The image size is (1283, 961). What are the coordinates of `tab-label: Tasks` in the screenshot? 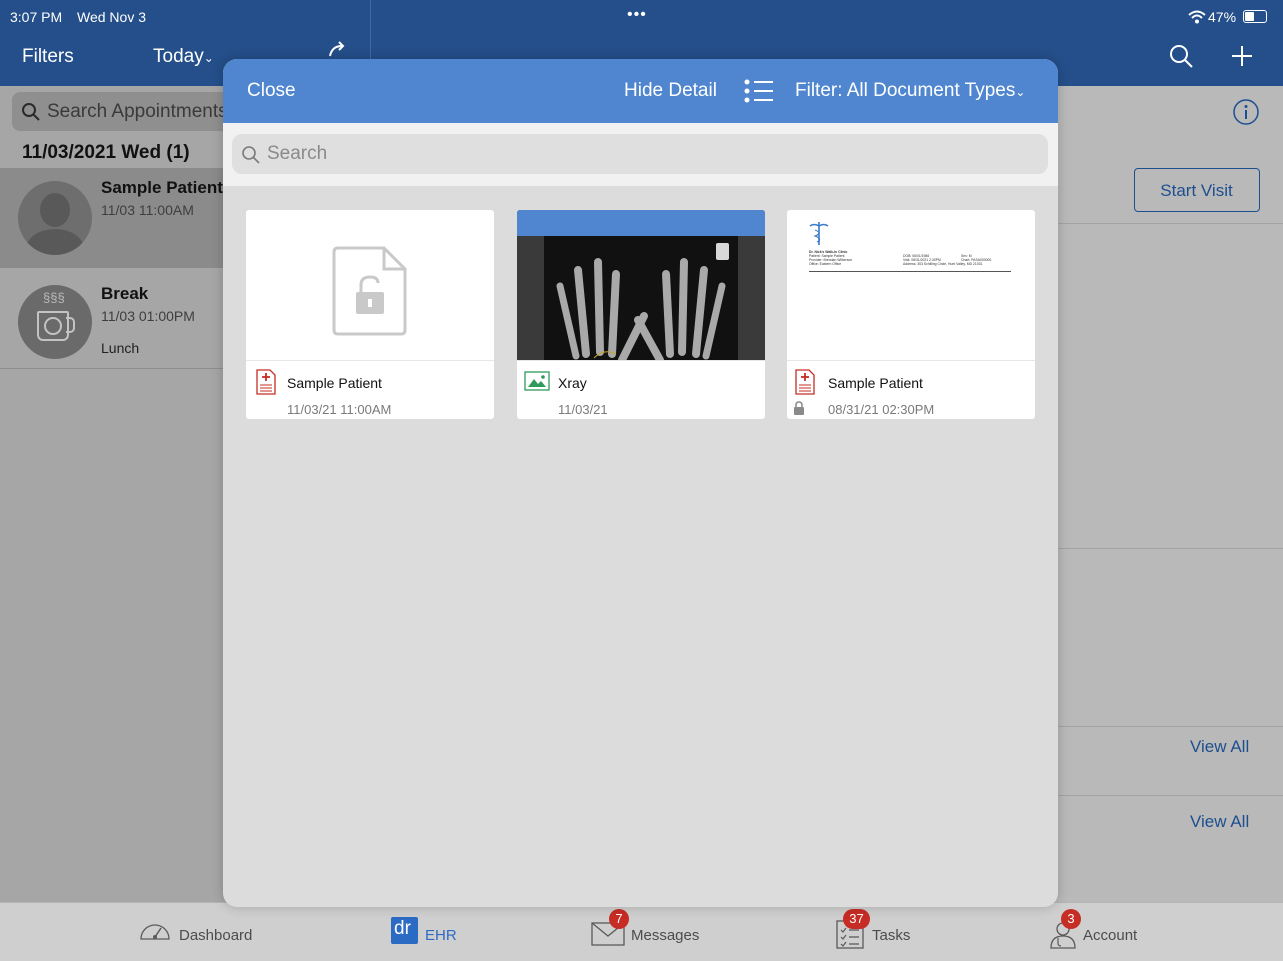 It's located at (891, 935).